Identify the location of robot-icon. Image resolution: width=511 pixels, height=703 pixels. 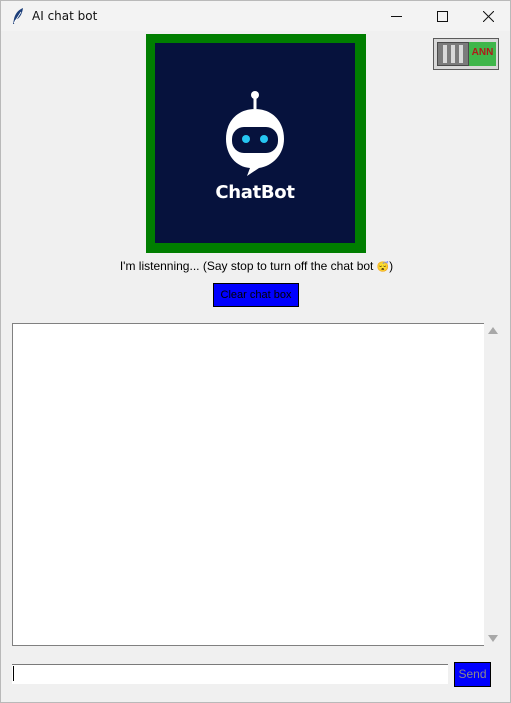
(255, 133).